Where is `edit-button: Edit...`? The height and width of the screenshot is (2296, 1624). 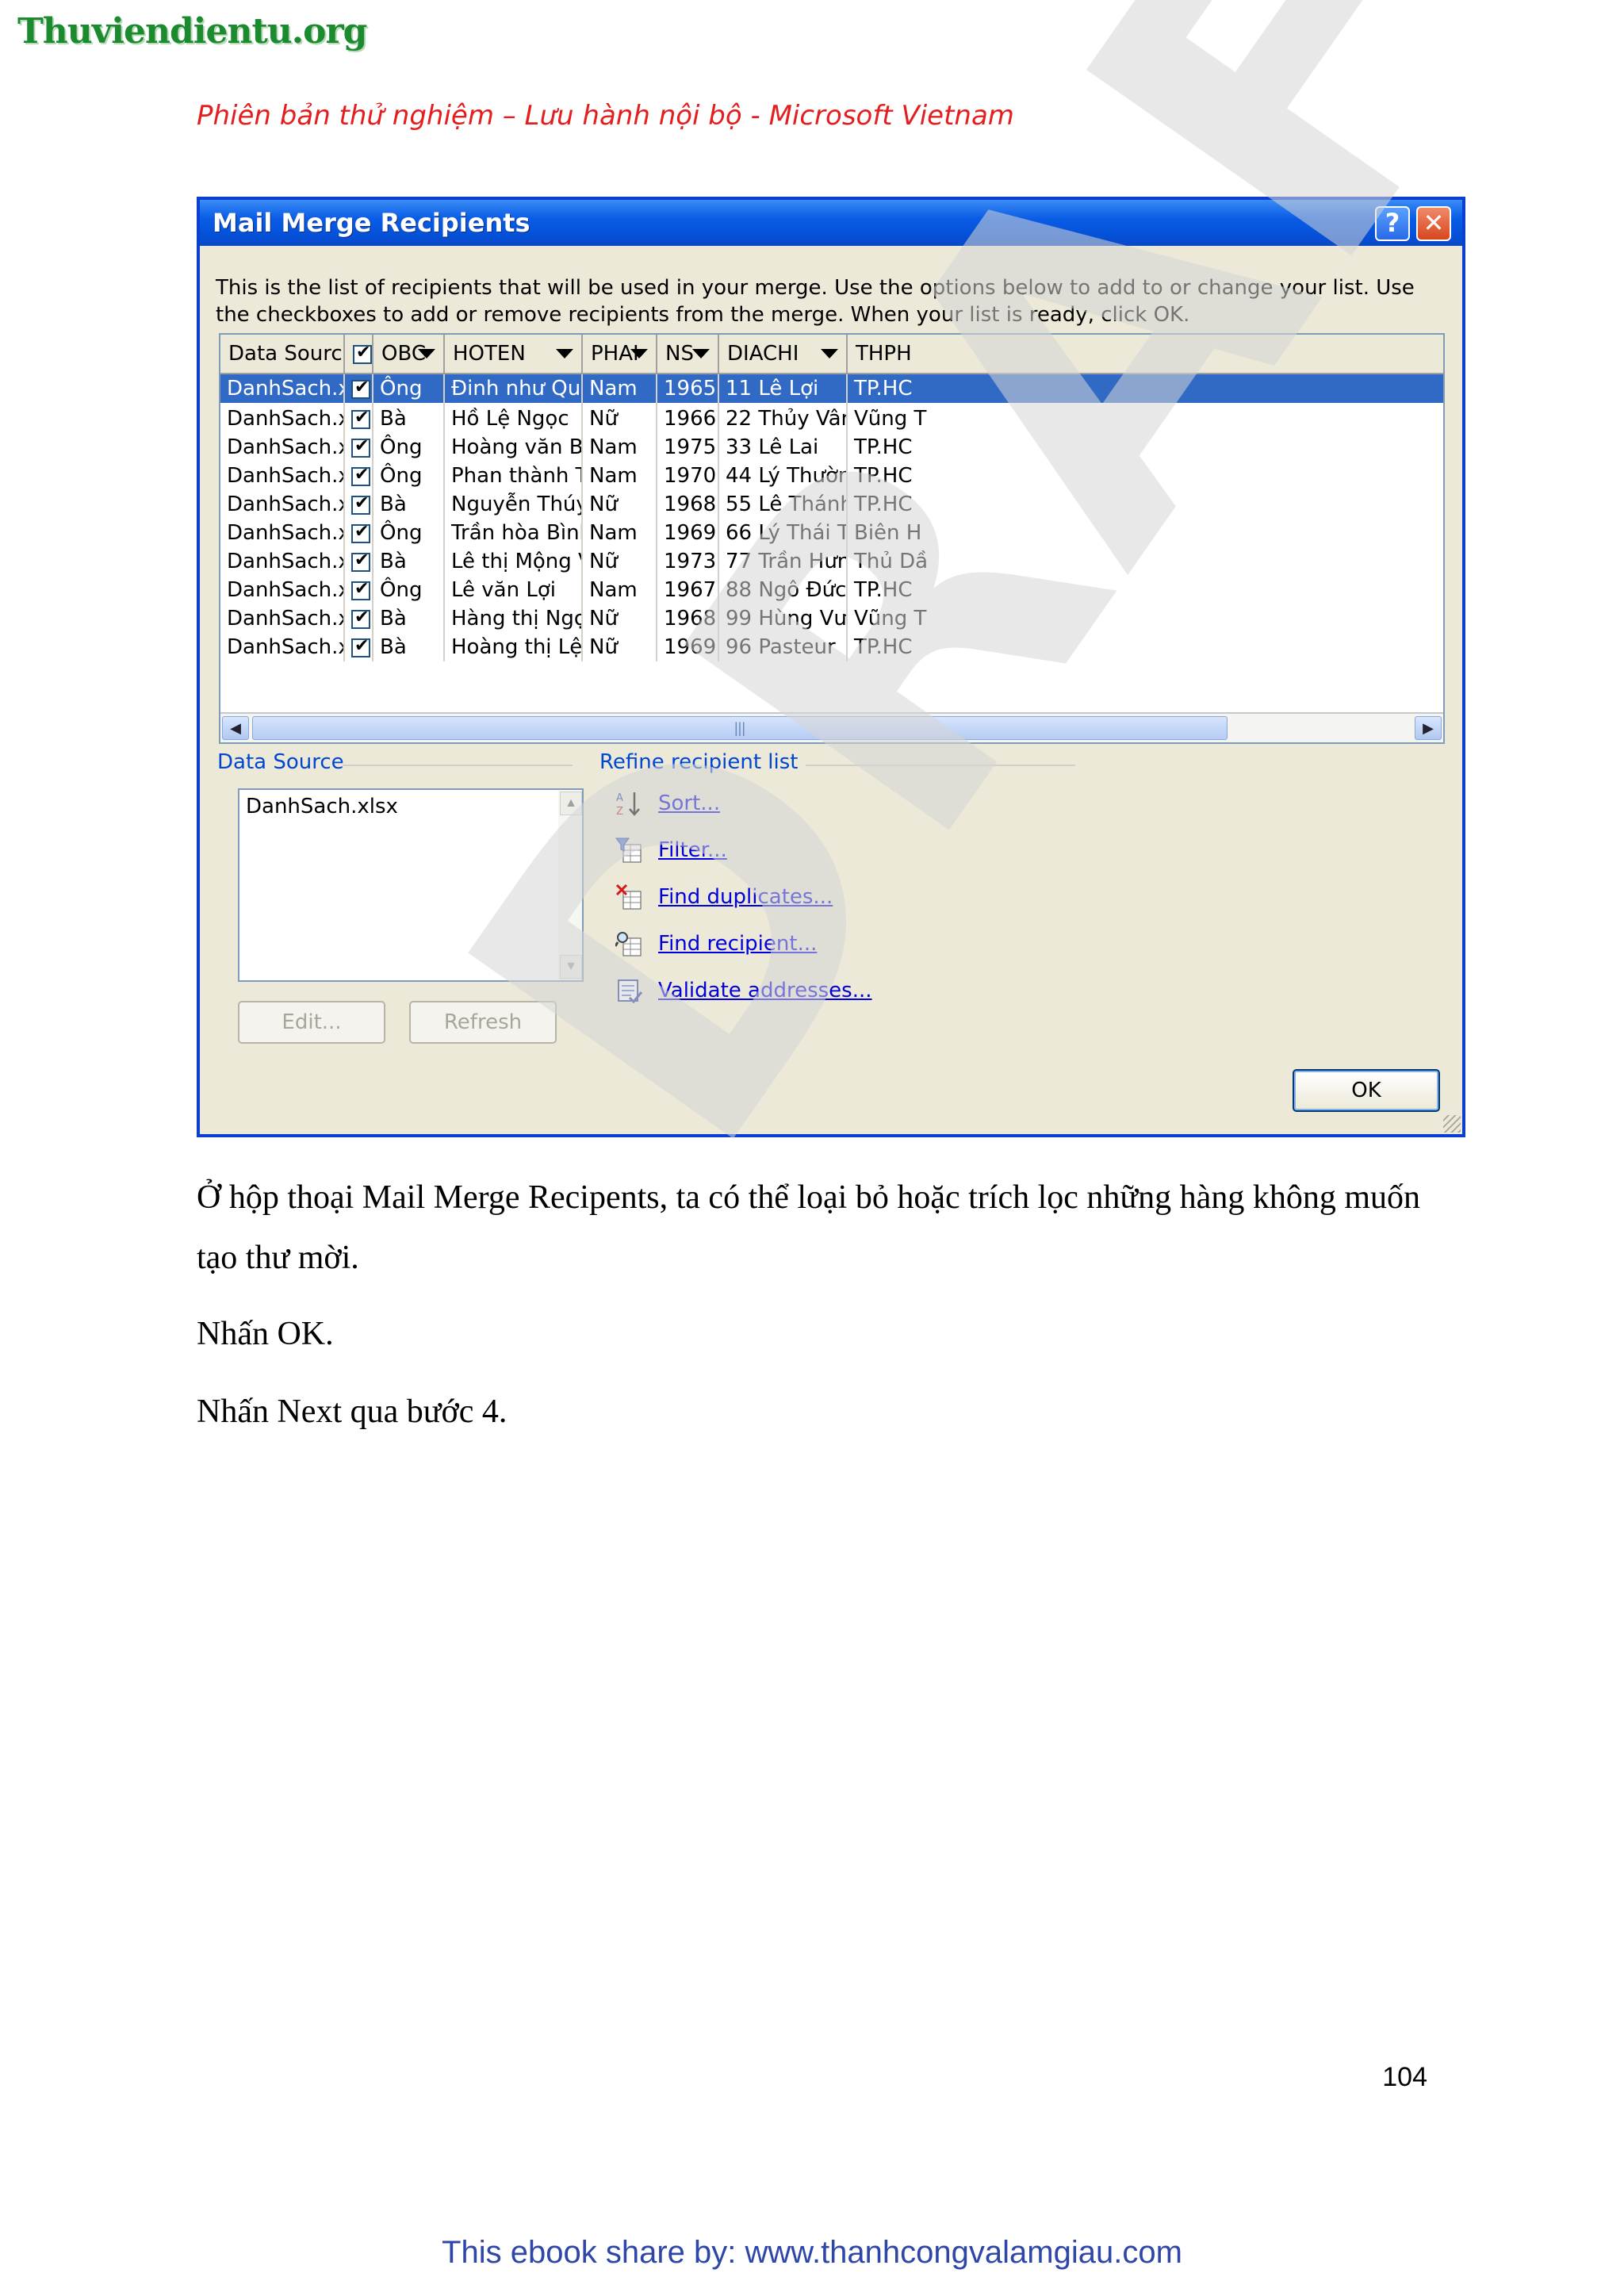
edit-button: Edit... is located at coordinates (311, 1022).